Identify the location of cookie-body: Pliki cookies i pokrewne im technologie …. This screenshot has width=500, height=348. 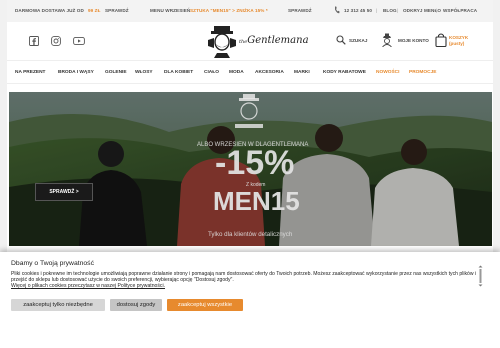
(244, 280).